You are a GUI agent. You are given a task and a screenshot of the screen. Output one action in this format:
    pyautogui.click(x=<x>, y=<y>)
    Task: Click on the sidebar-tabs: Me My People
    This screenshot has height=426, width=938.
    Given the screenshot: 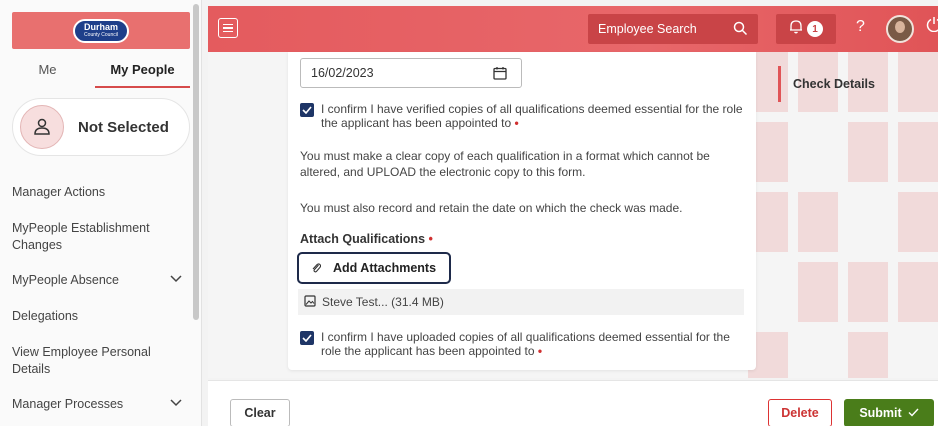 What is the action you would take?
    pyautogui.click(x=95, y=74)
    